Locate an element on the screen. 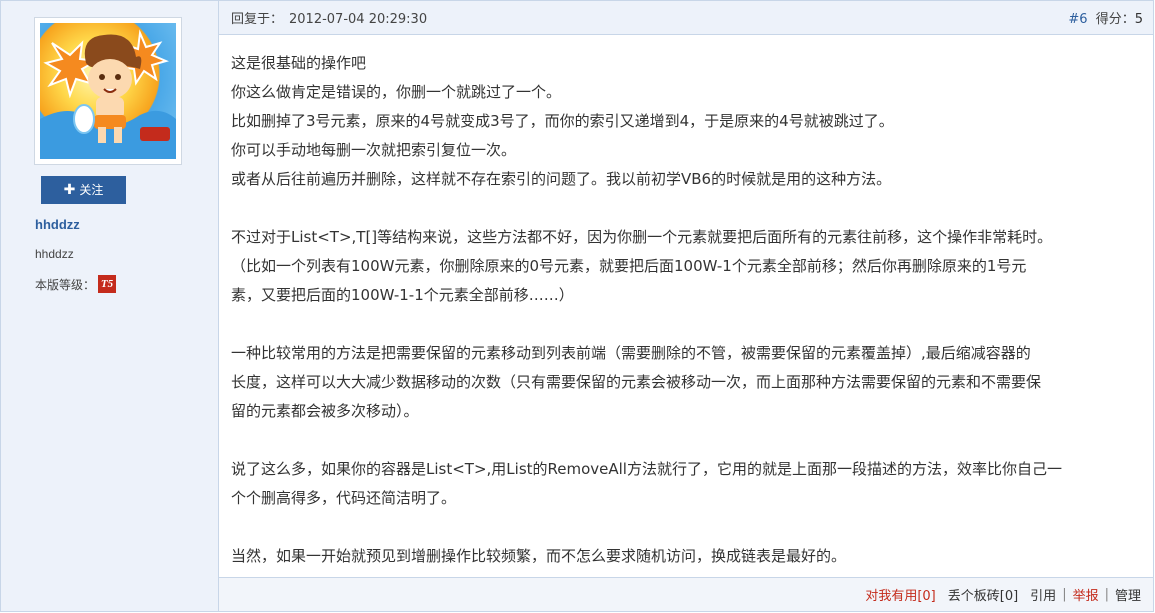 The image size is (1155, 613). reply-label: 回复于： is located at coordinates (257, 19).